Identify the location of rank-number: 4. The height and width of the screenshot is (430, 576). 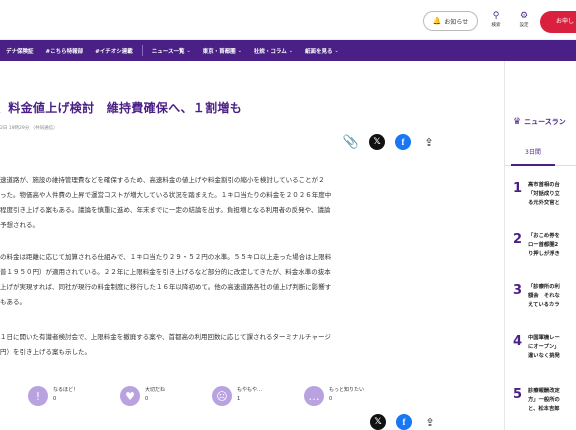
(518, 341).